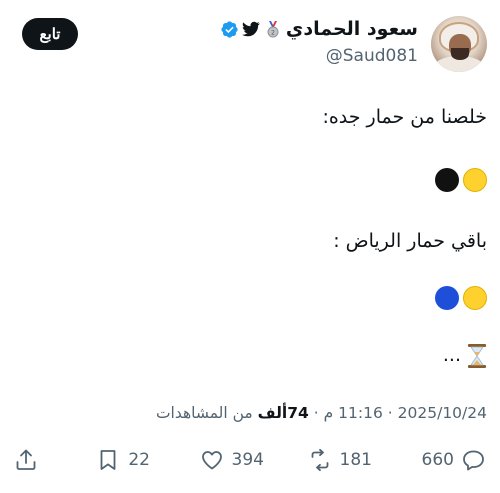  I want to click on like-count: 394, so click(247, 460).